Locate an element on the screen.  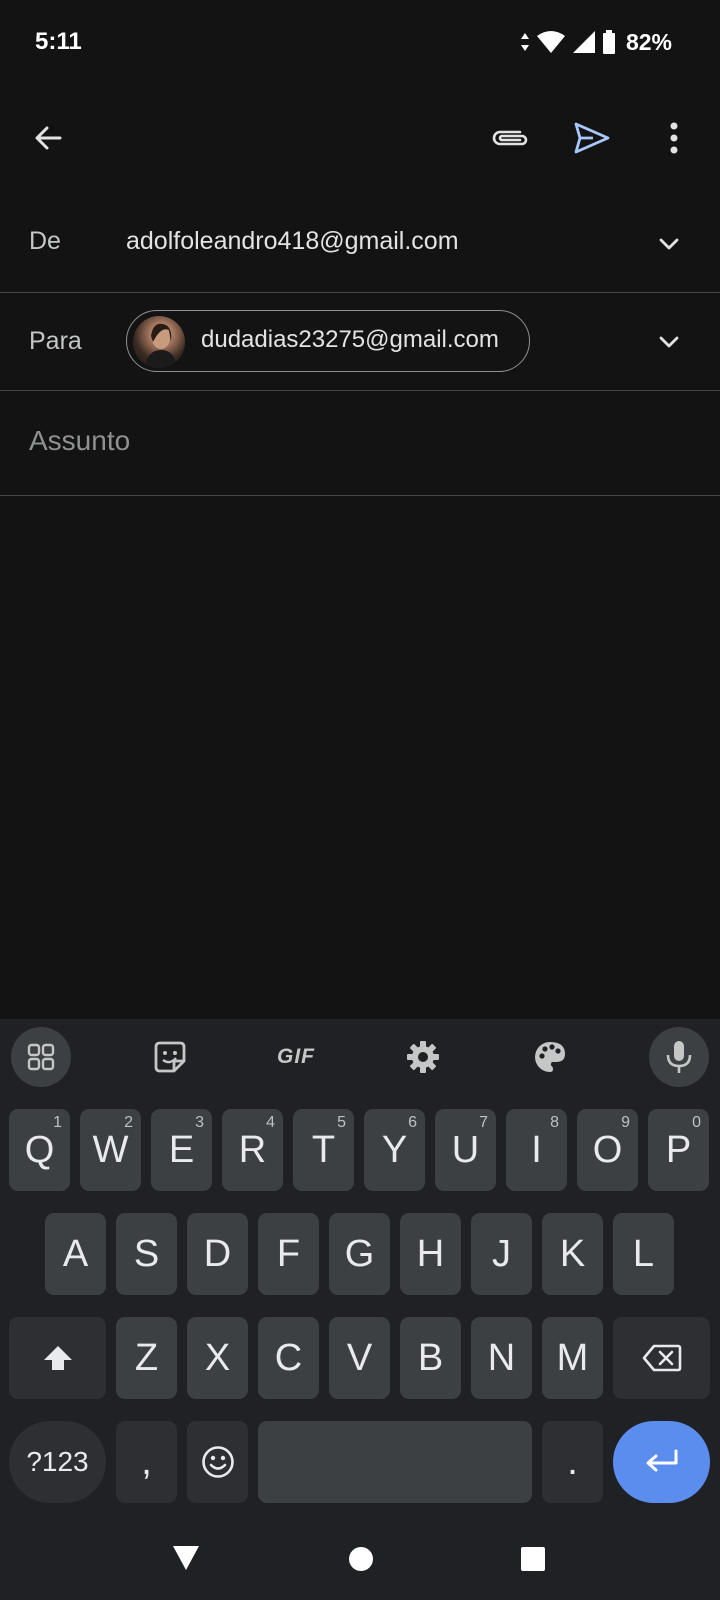
key-j: J is located at coordinates (501, 1254).